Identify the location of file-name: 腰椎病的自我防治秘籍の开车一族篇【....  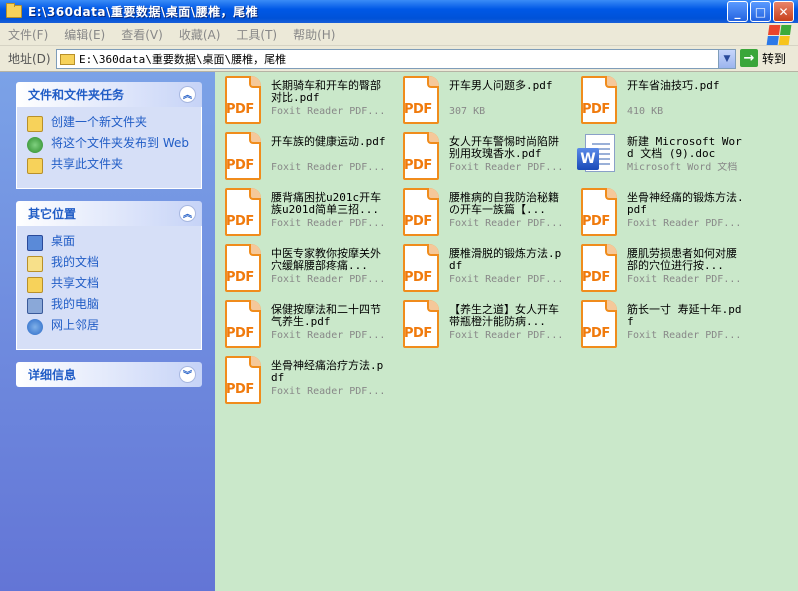
(504, 203).